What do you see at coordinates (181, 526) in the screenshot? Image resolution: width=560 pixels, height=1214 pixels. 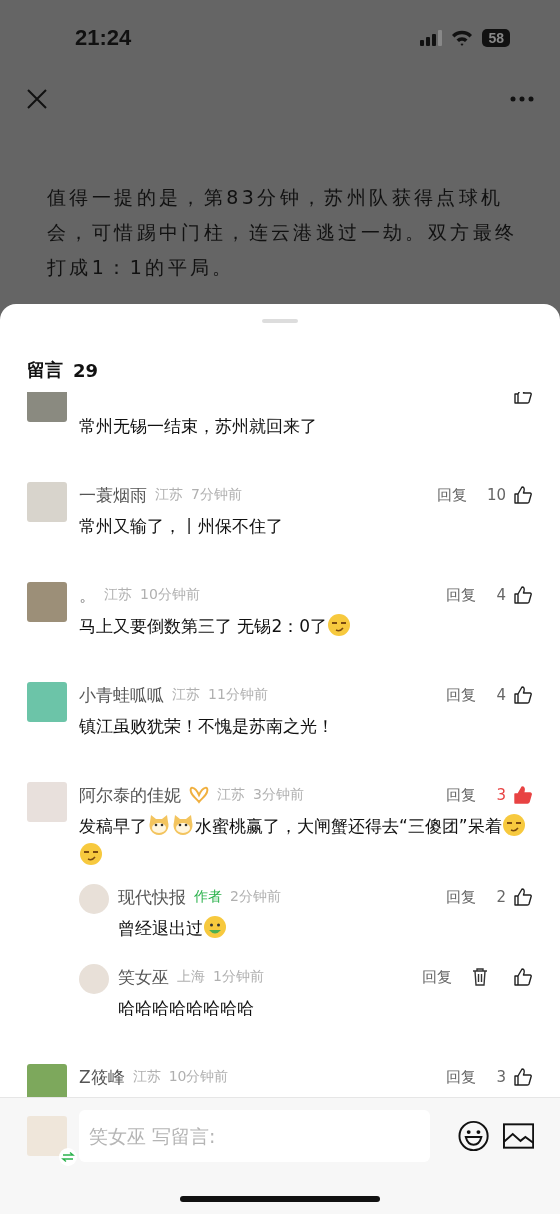 I see `comment-text: 常州又输了，丨州保不住了` at bounding box center [181, 526].